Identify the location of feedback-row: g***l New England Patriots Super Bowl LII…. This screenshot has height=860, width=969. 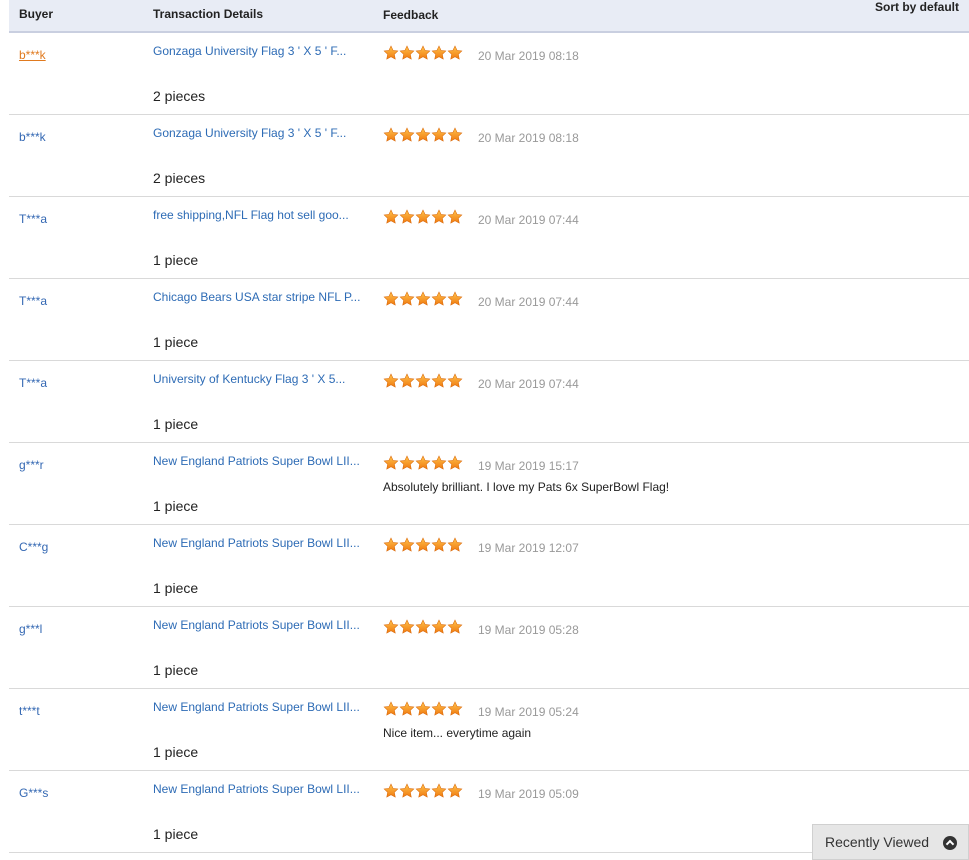
(489, 648).